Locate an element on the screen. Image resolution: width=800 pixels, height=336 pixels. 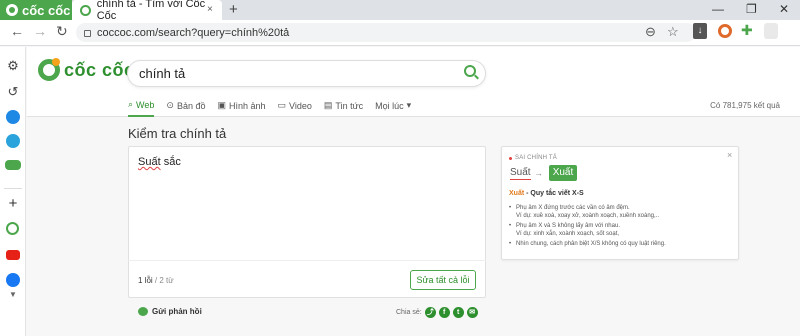
tab-label: Bản đồ is located at coordinates (191, 105).